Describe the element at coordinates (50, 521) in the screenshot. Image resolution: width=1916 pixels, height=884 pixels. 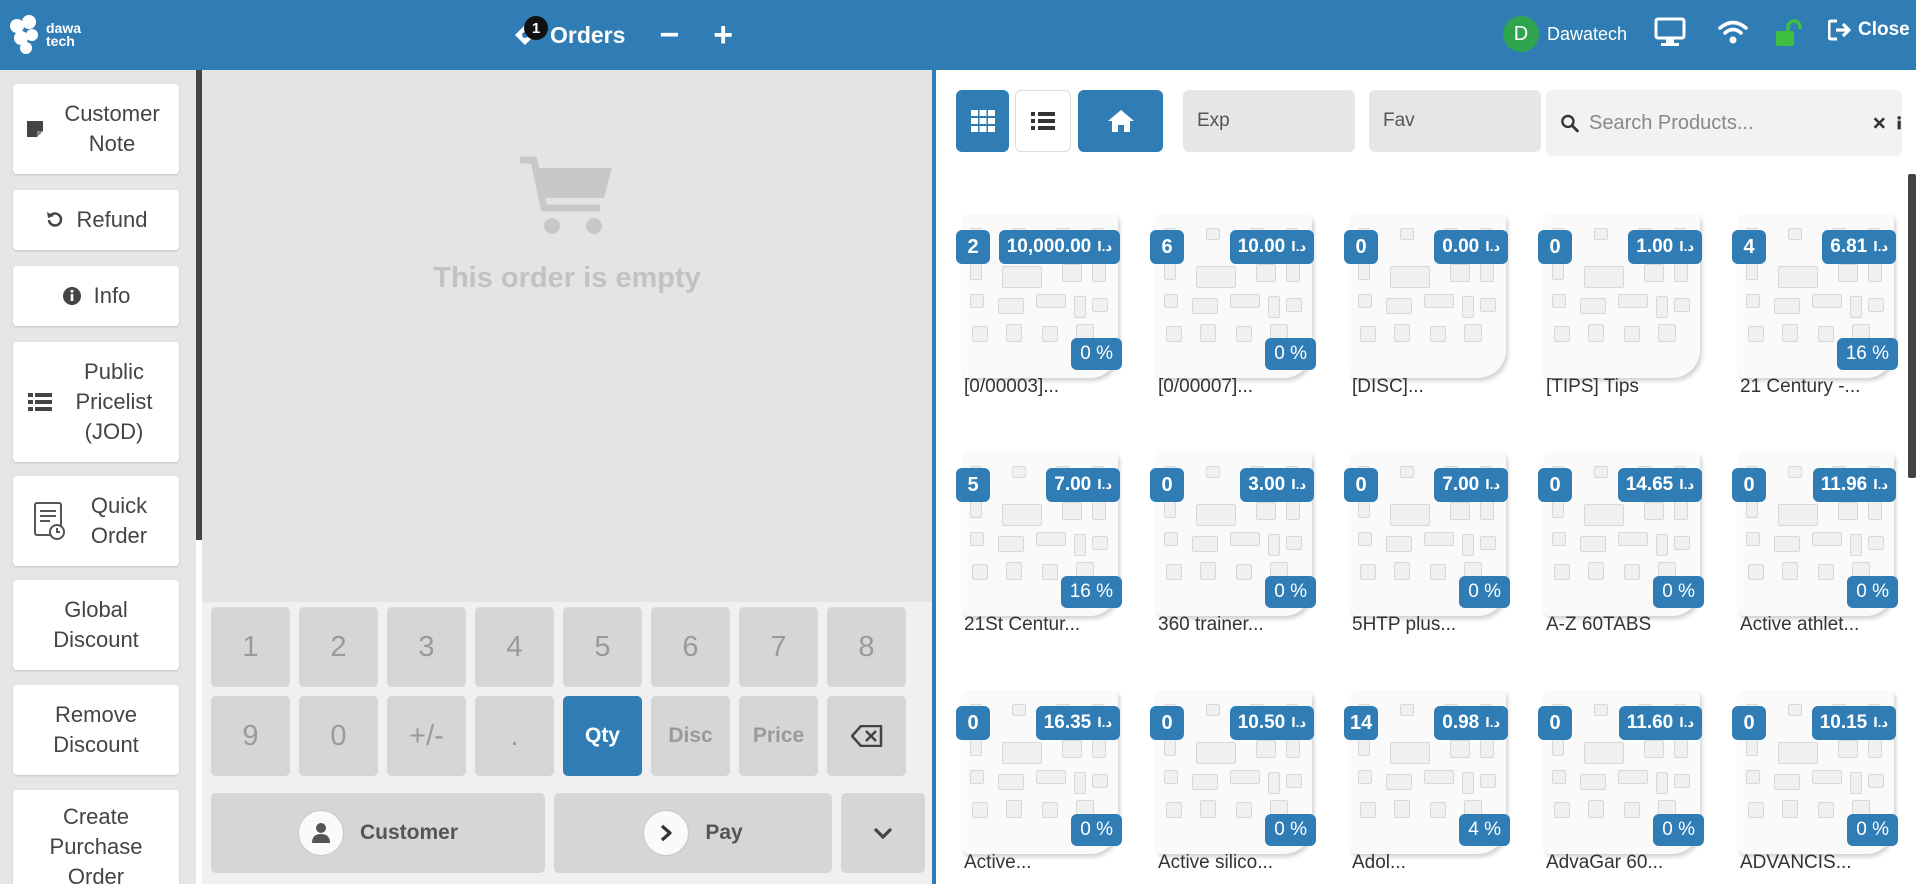
I see `quick-order-icon` at that location.